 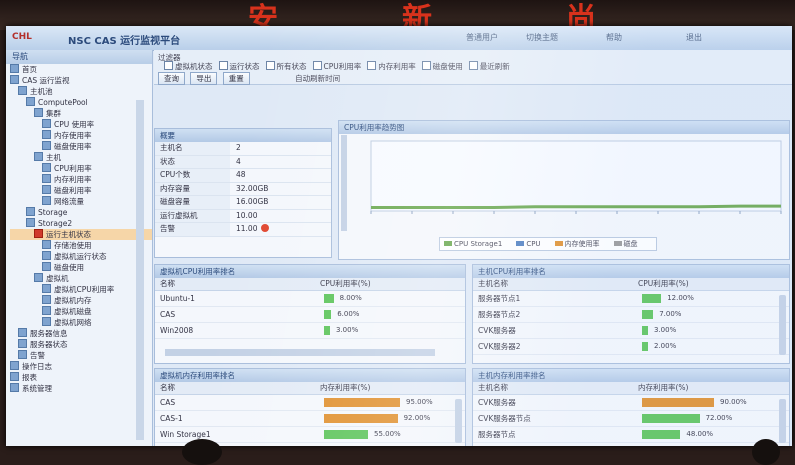 I want to click on table-row: CVK服务器2 30.00%, so click(x=631, y=444).